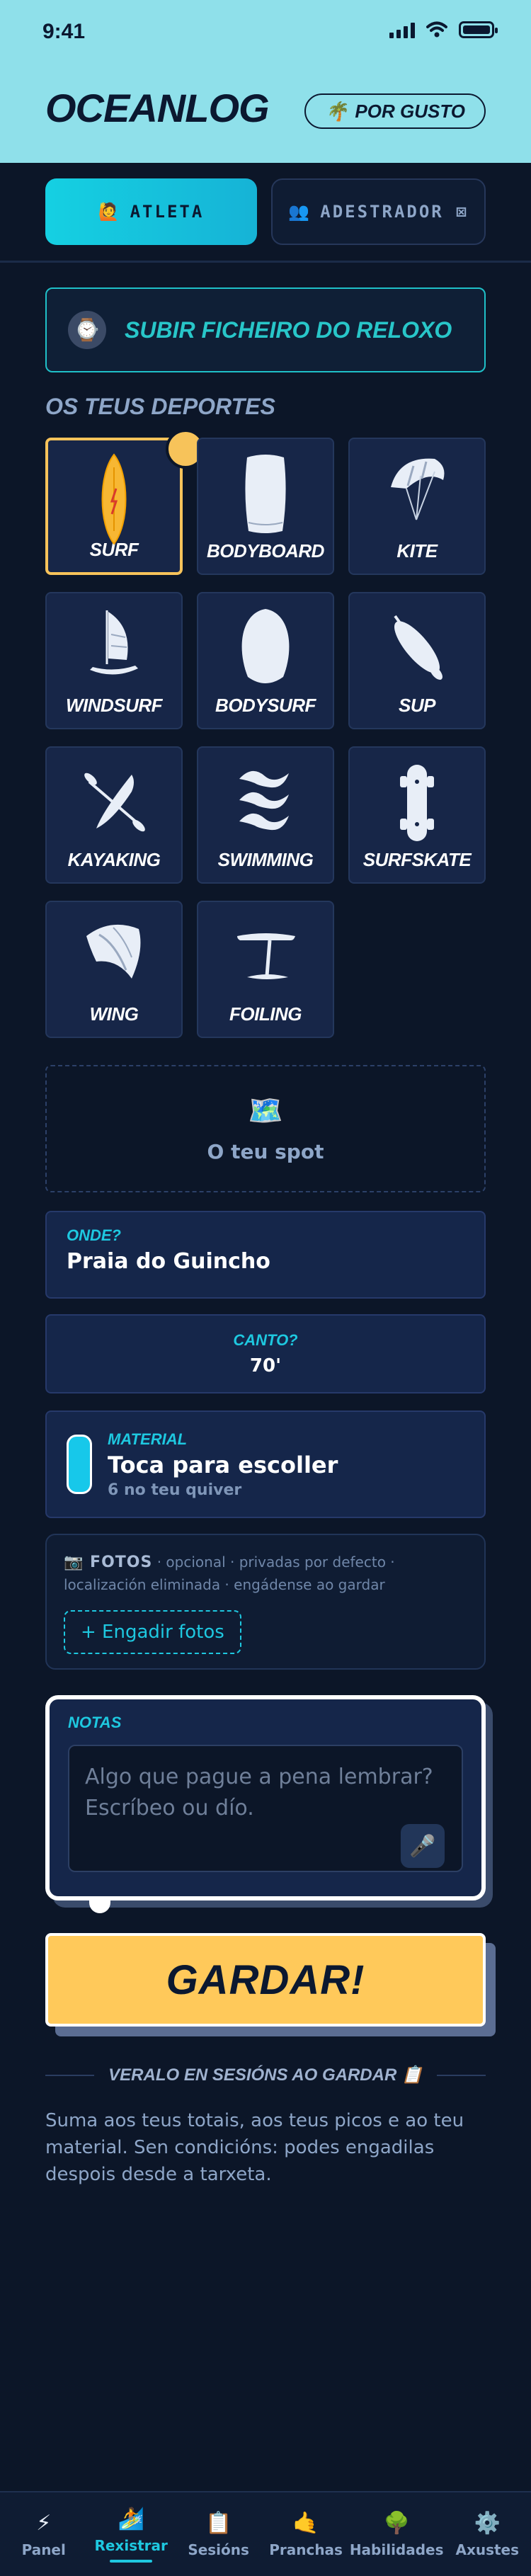 The width and height of the screenshot is (531, 2576). What do you see at coordinates (265, 705) in the screenshot?
I see `sport-label: BODYSURF` at bounding box center [265, 705].